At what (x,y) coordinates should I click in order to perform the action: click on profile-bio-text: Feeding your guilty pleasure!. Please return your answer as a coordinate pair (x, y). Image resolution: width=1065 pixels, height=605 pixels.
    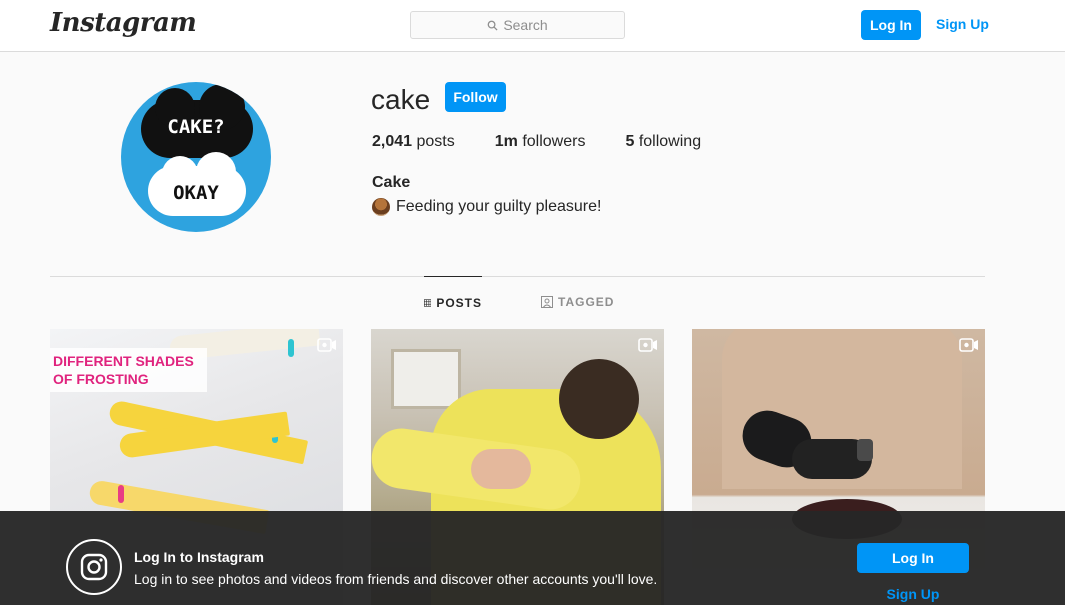
    Looking at the image, I should click on (499, 206).